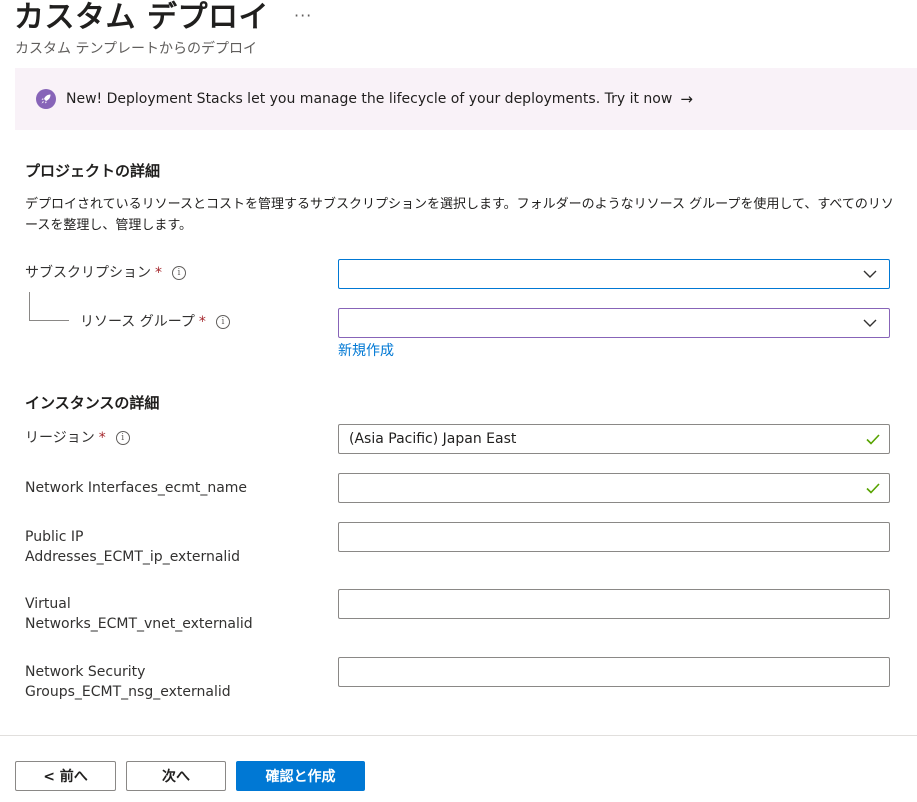 This screenshot has width=917, height=802. I want to click on network-security-groups-input, so click(614, 672).